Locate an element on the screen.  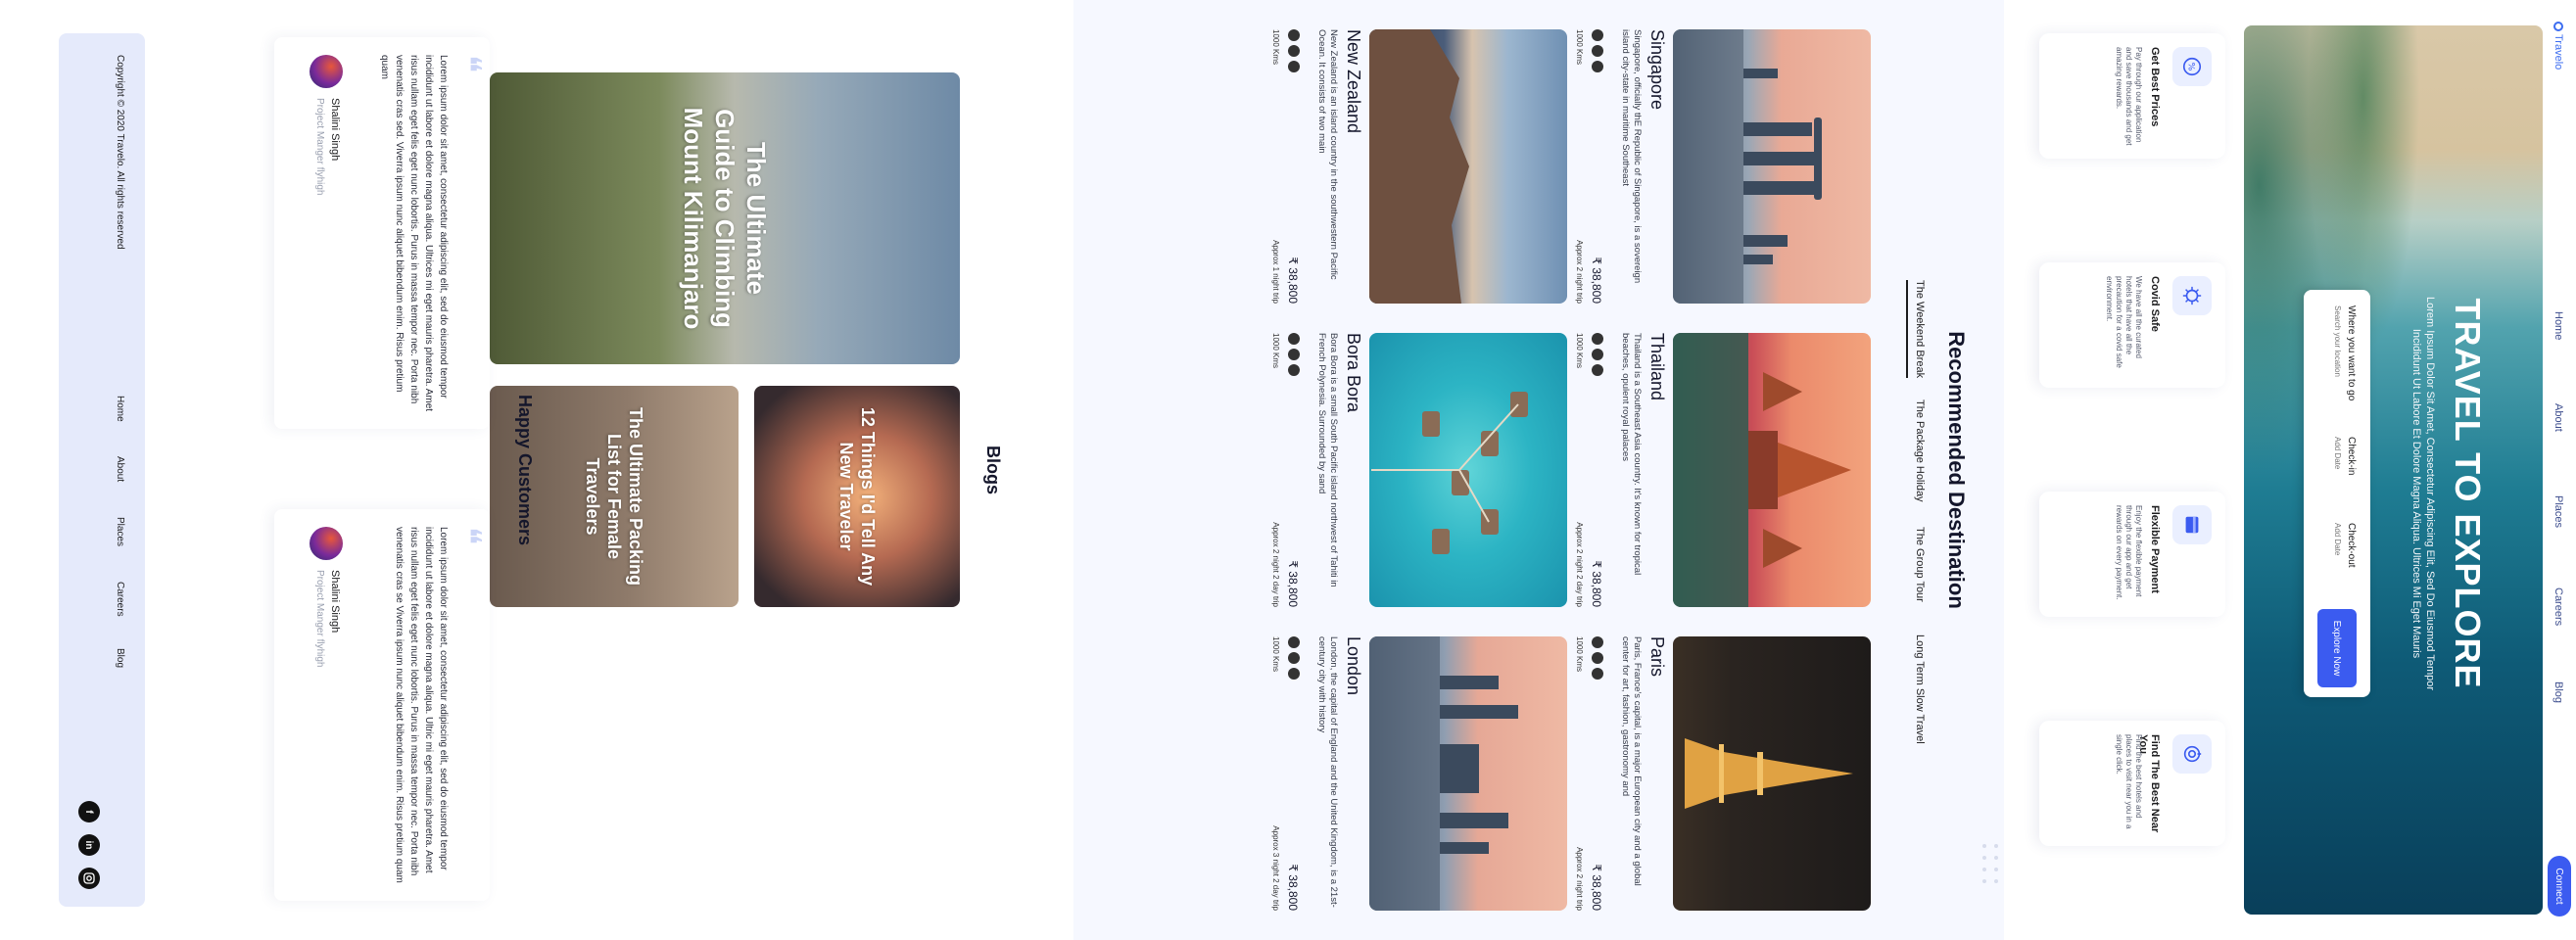
destination-name: London is located at coordinates (1354, 666).